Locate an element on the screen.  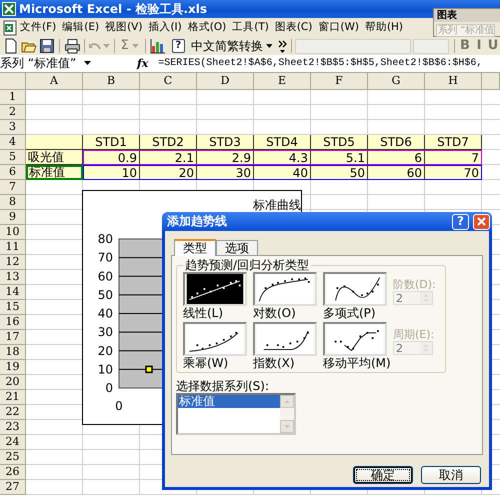
row-header: 18 is located at coordinates (13, 352).